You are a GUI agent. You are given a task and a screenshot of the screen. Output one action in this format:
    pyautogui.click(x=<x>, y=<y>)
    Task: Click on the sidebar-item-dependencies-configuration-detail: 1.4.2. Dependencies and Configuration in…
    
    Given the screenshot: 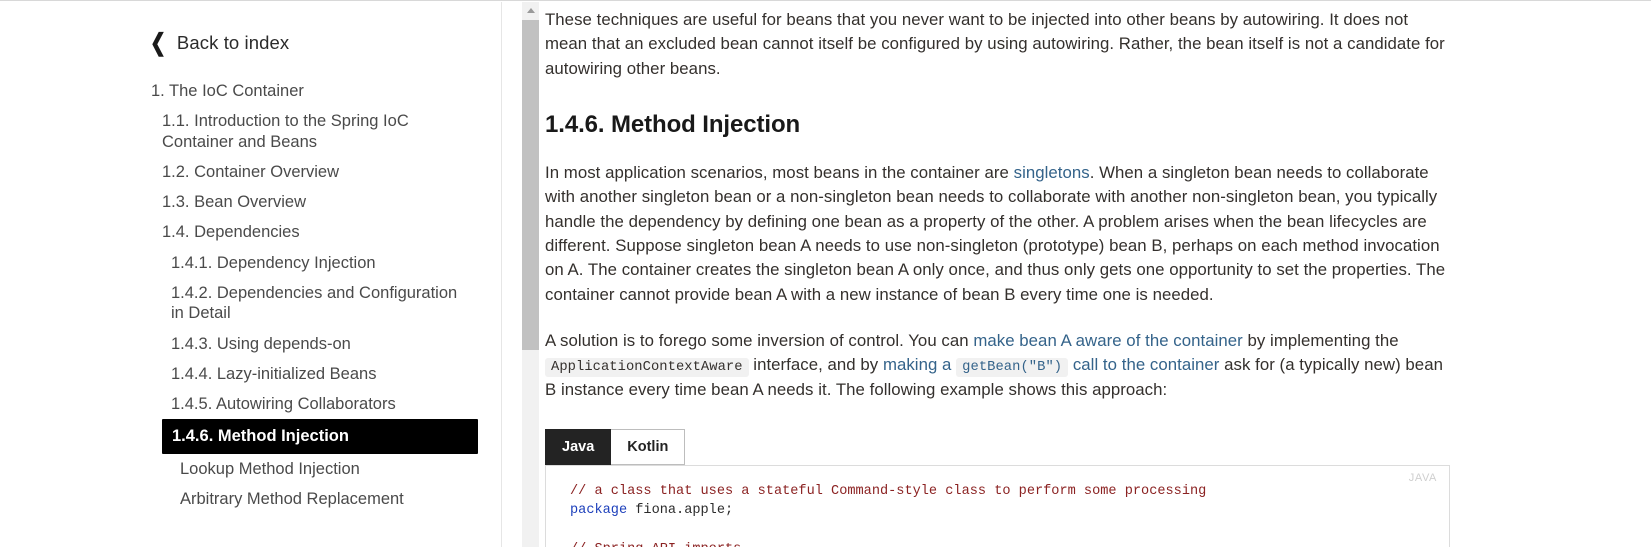 What is the action you would take?
    pyautogui.click(x=327, y=303)
    